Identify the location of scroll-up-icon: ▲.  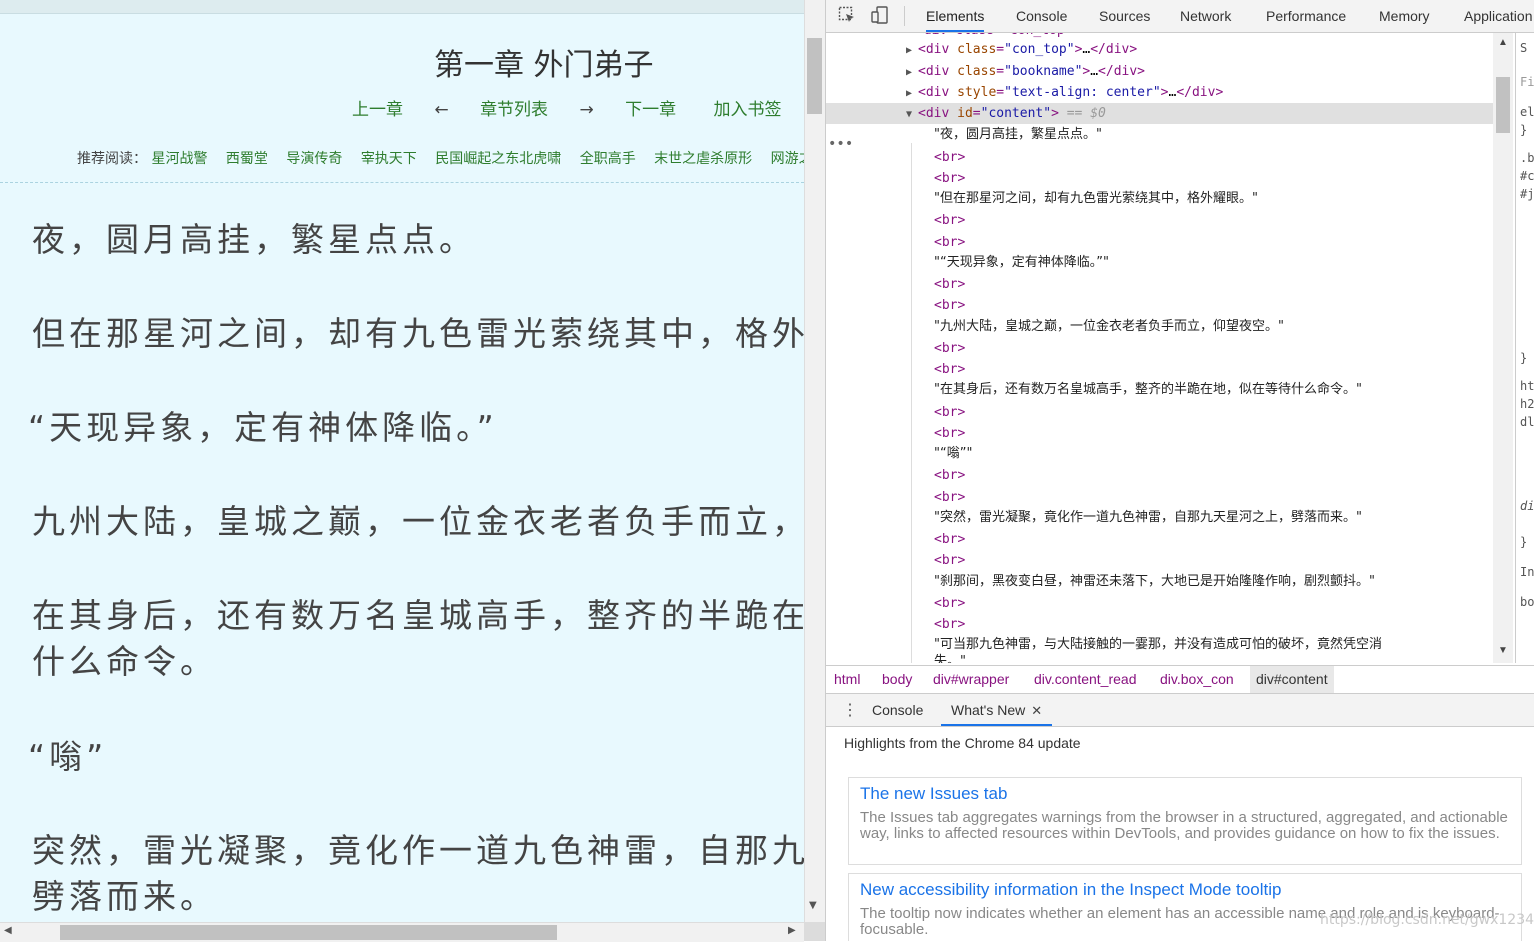
(1503, 42).